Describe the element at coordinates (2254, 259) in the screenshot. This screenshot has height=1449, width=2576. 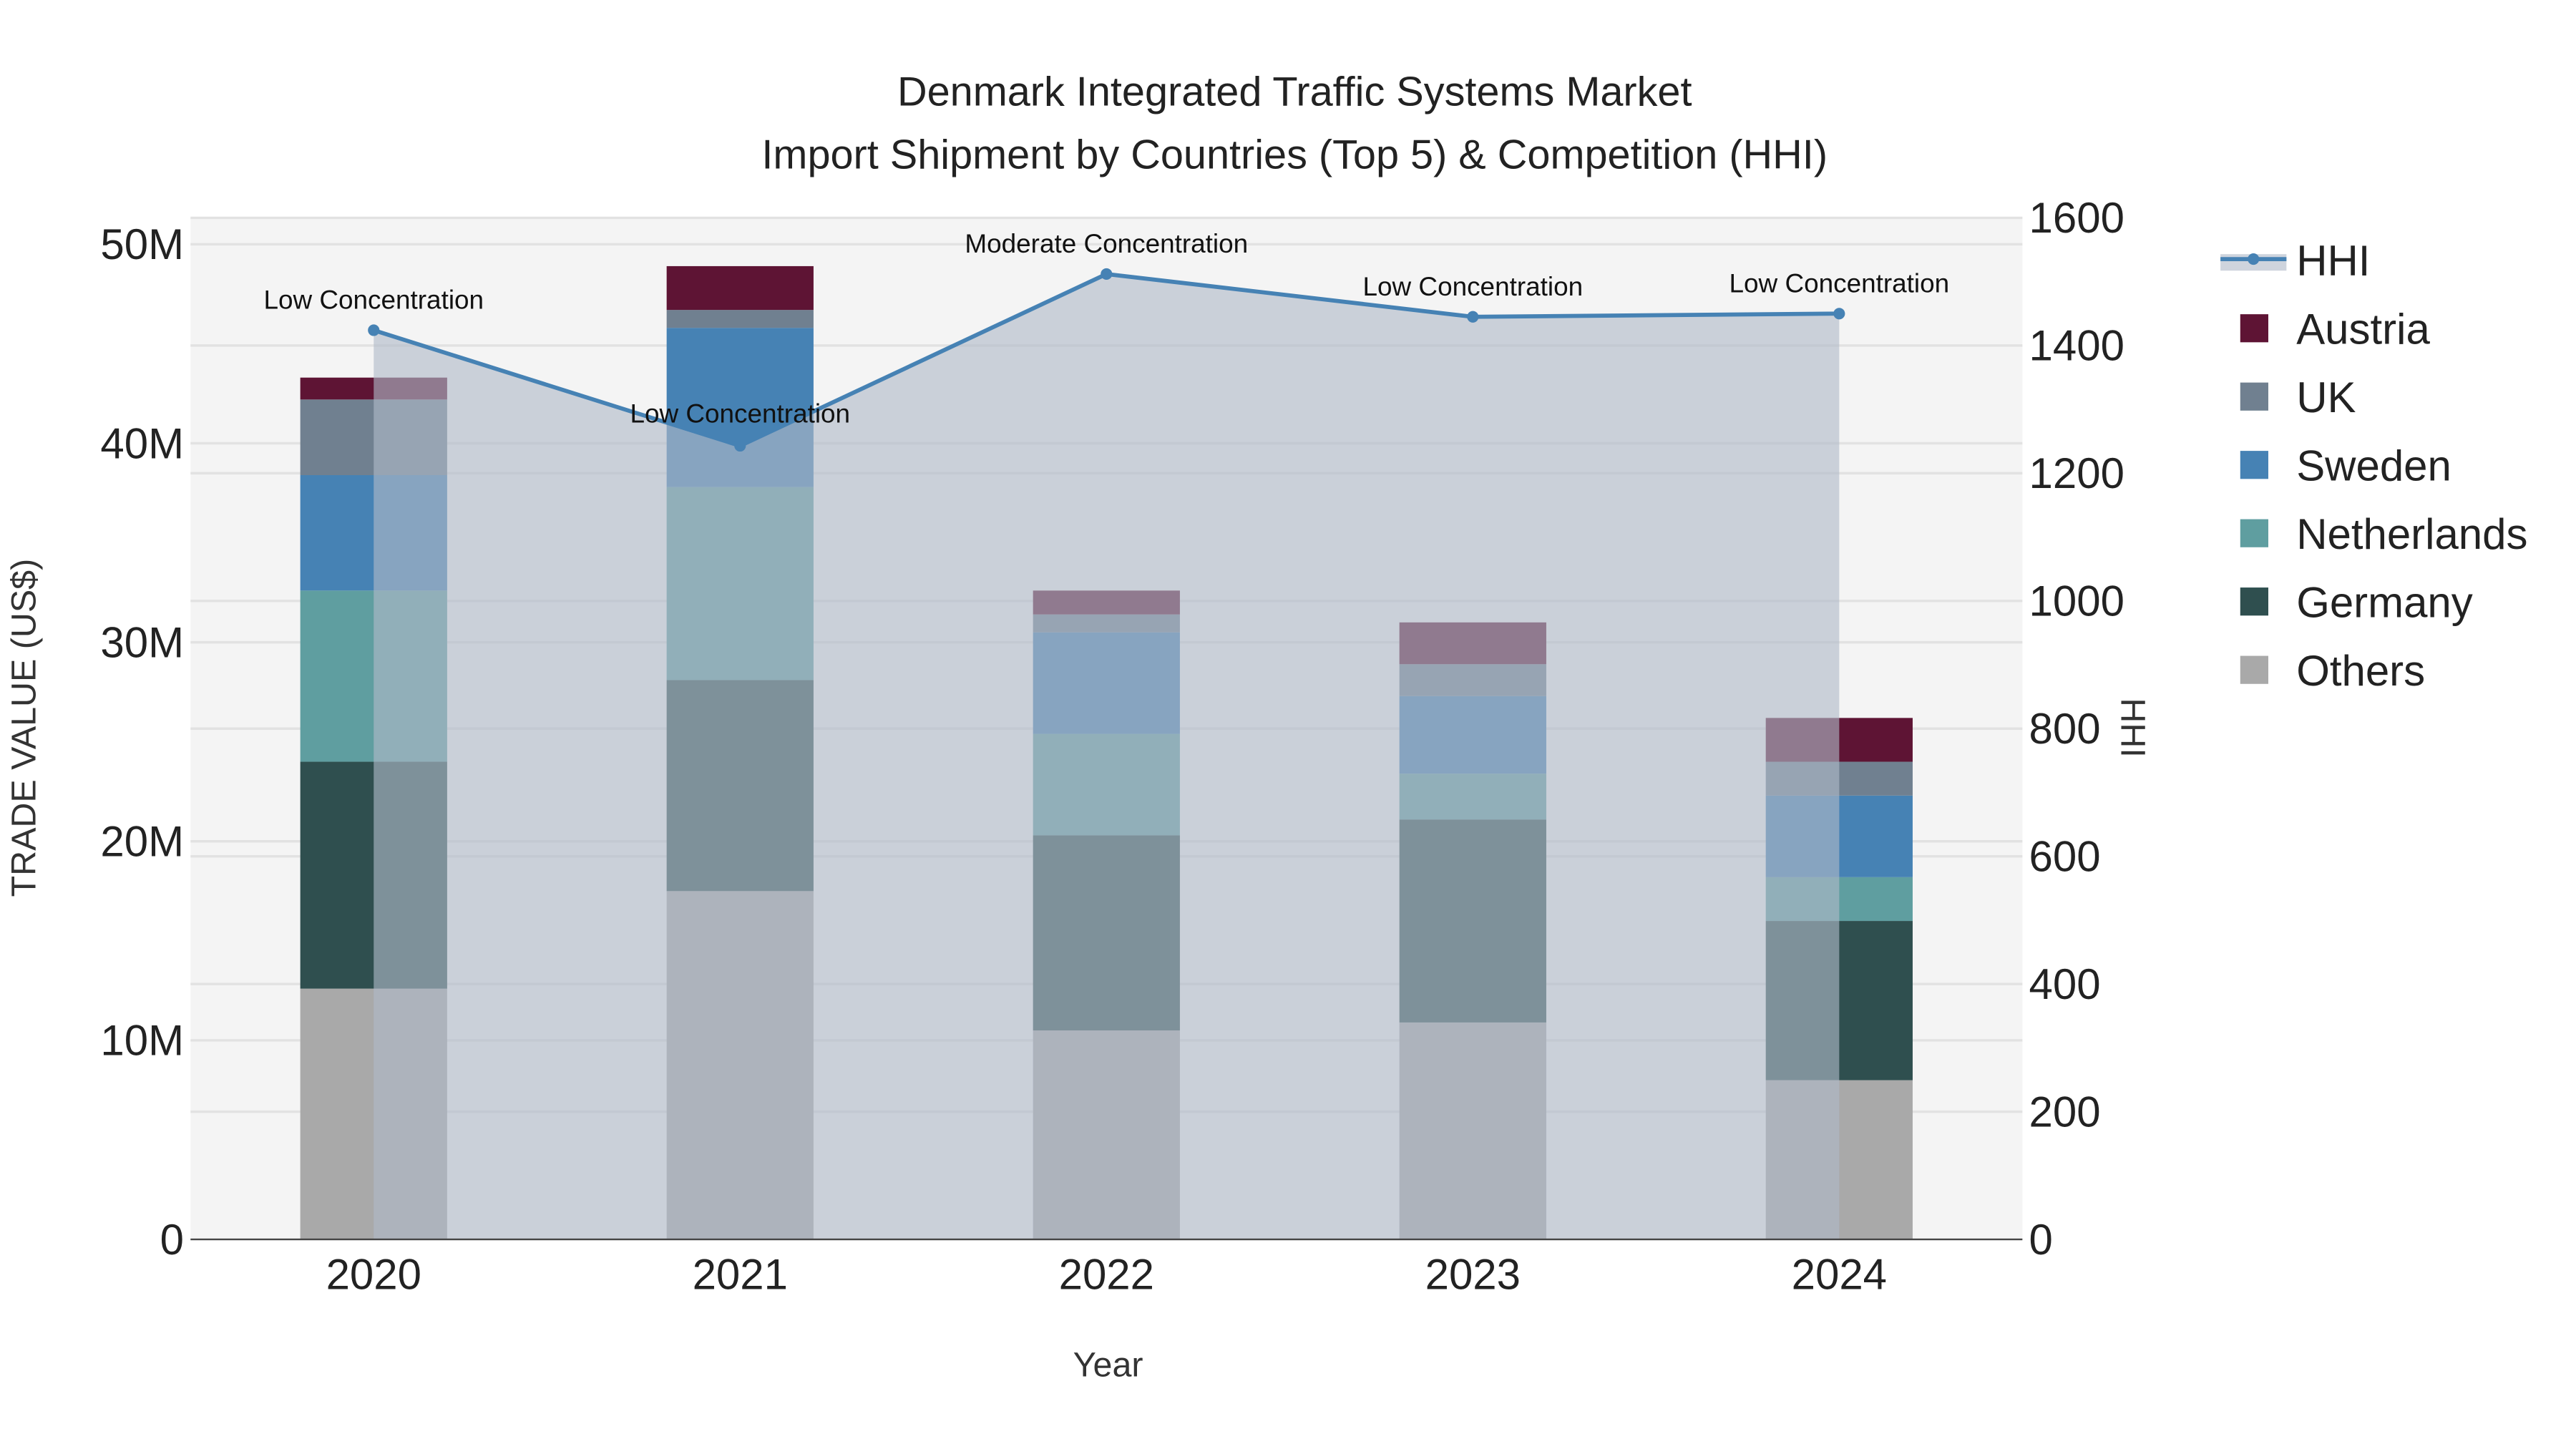
I see `legend-swatch-hhi-marker` at that location.